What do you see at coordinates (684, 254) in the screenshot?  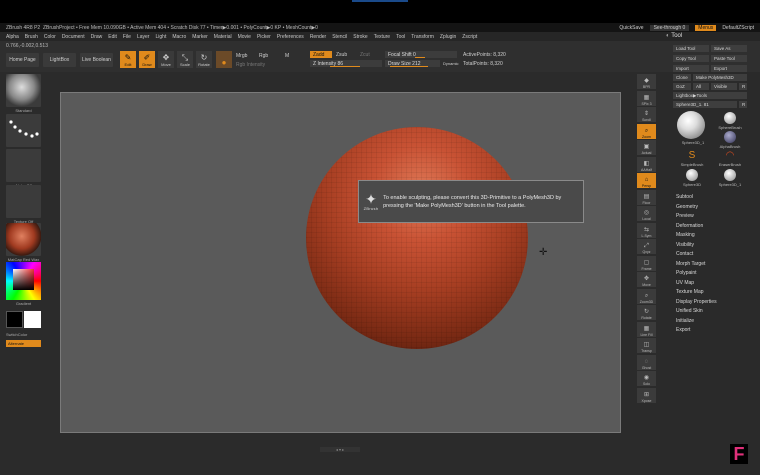 I see `subpalette-contact: Contact` at bounding box center [684, 254].